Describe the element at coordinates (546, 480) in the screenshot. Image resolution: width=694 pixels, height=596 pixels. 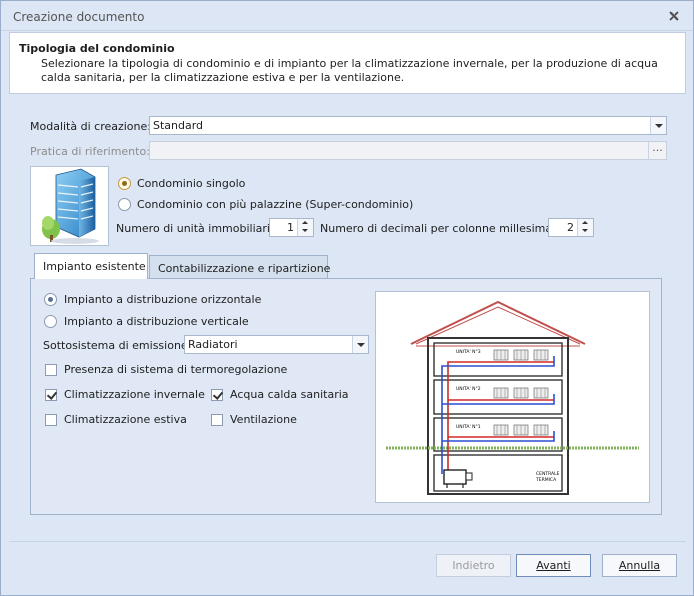
I see `centrale-label-2: TERMICA` at that location.